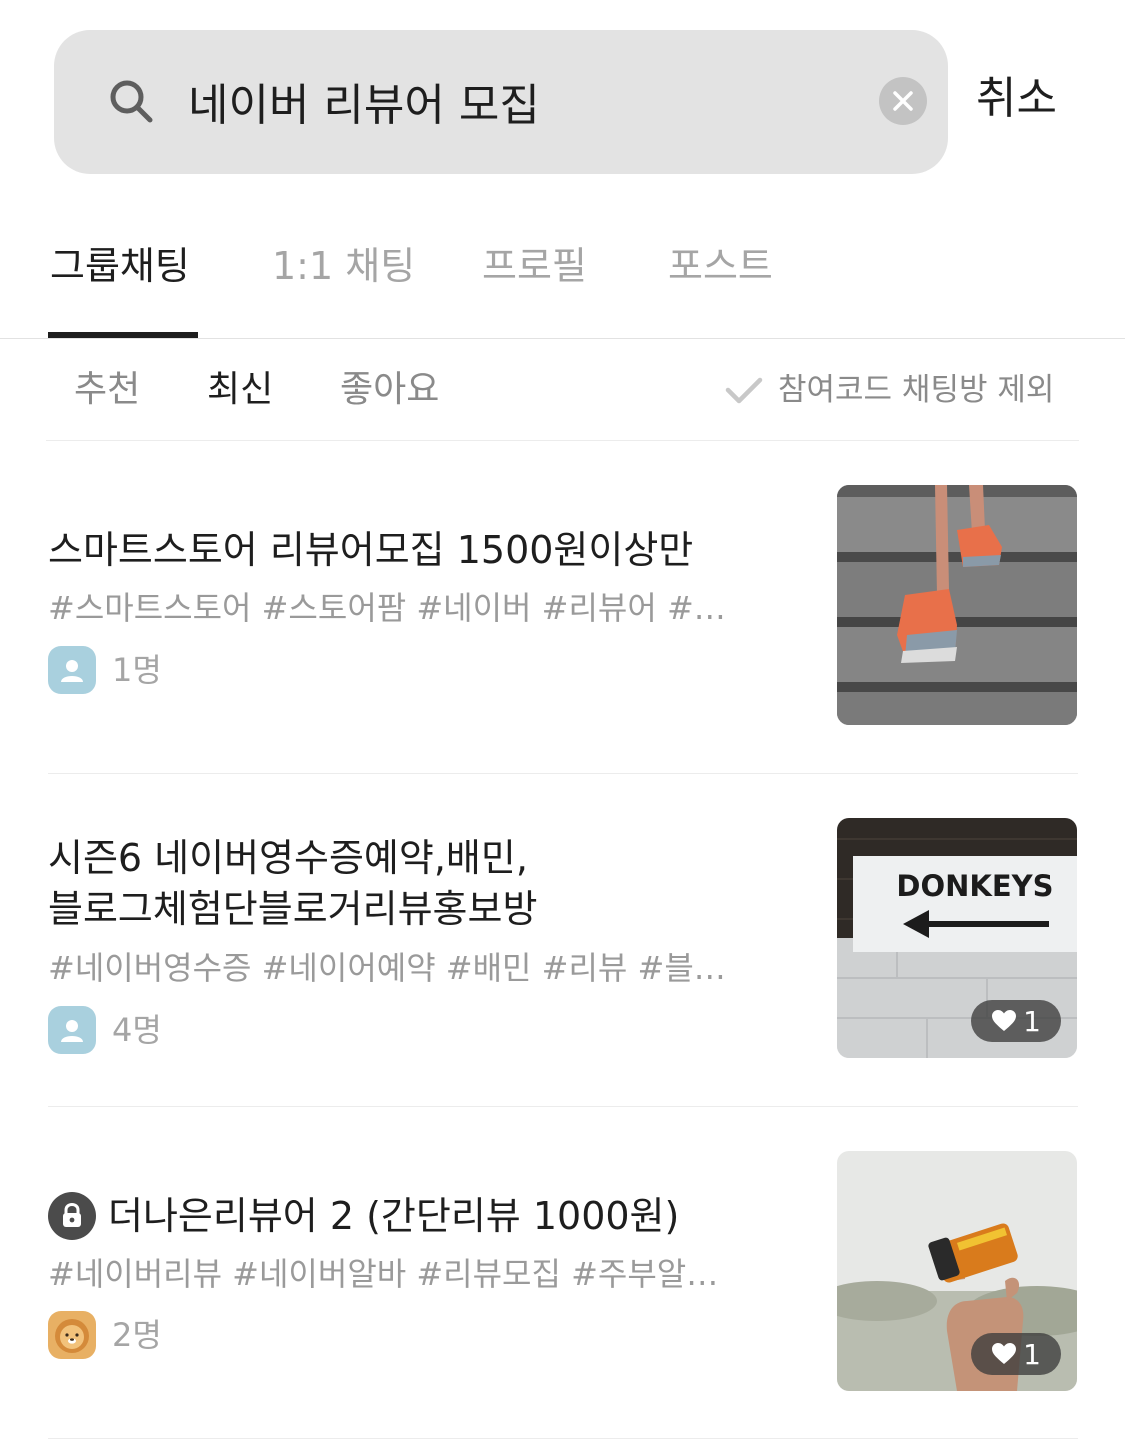  Describe the element at coordinates (720, 266) in the screenshot. I see `tab-post: 포스트` at that location.